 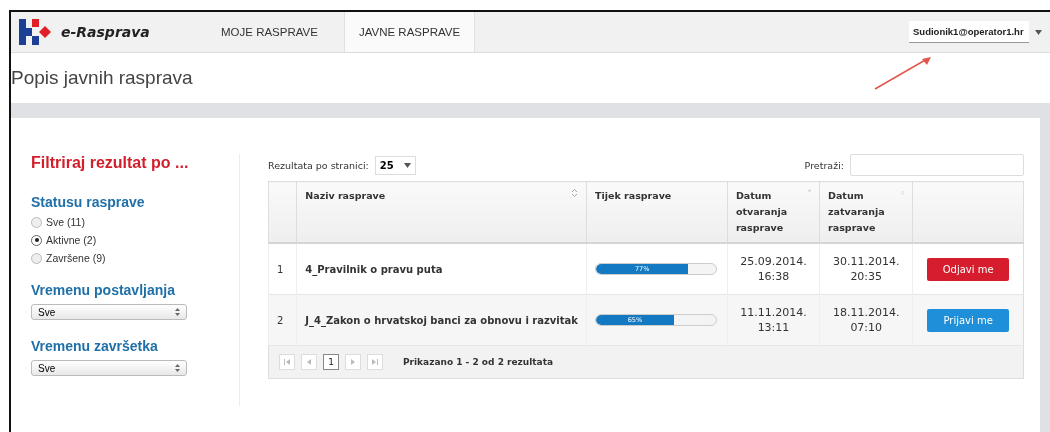 I want to click on table-cell: 25.09.2014. 16:38, so click(x=773, y=269).